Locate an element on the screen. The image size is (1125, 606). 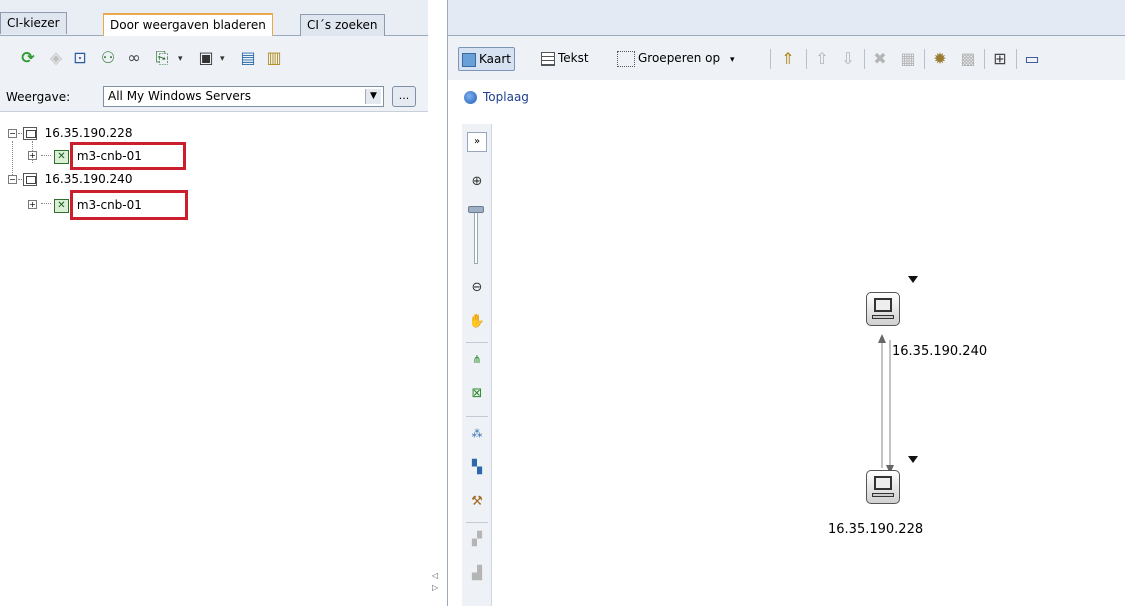
left-toolbar: ⟳ ◈ ⊡ ⚇ ∞ ⎘ ▾ ▣ ▾ ▤ ▥ is located at coordinates (214, 58).